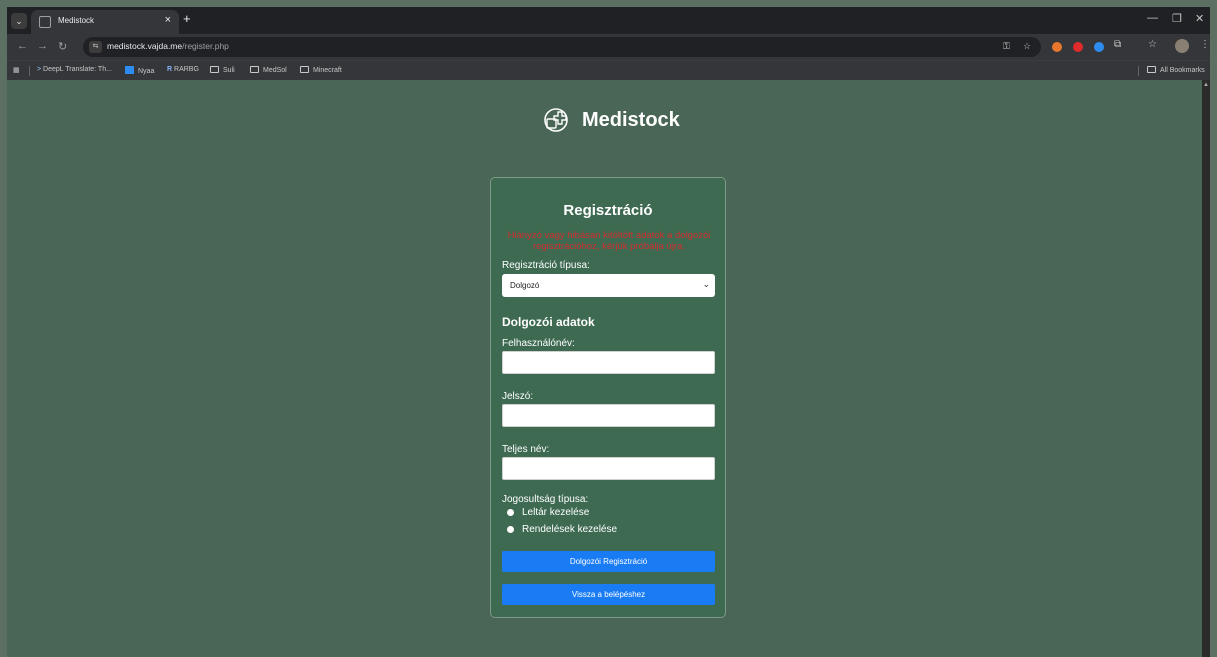 The height and width of the screenshot is (657, 1217). I want to click on favicon-icon, so click(45, 22).